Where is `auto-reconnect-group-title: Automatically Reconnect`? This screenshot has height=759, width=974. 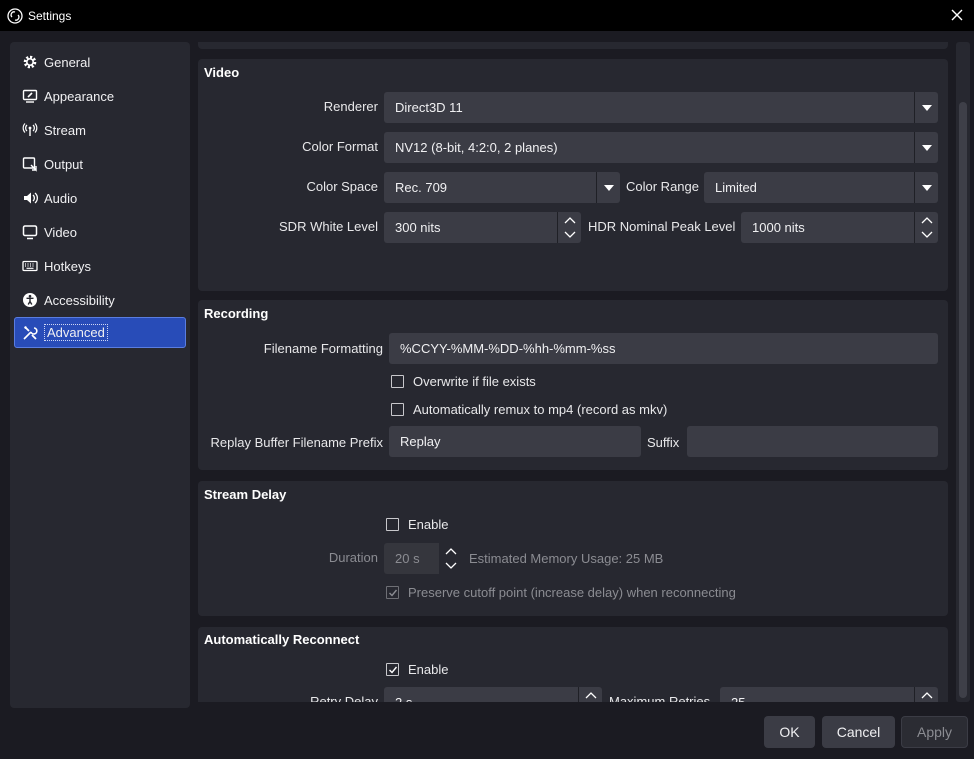
auto-reconnect-group-title: Automatically Reconnect is located at coordinates (282, 639).